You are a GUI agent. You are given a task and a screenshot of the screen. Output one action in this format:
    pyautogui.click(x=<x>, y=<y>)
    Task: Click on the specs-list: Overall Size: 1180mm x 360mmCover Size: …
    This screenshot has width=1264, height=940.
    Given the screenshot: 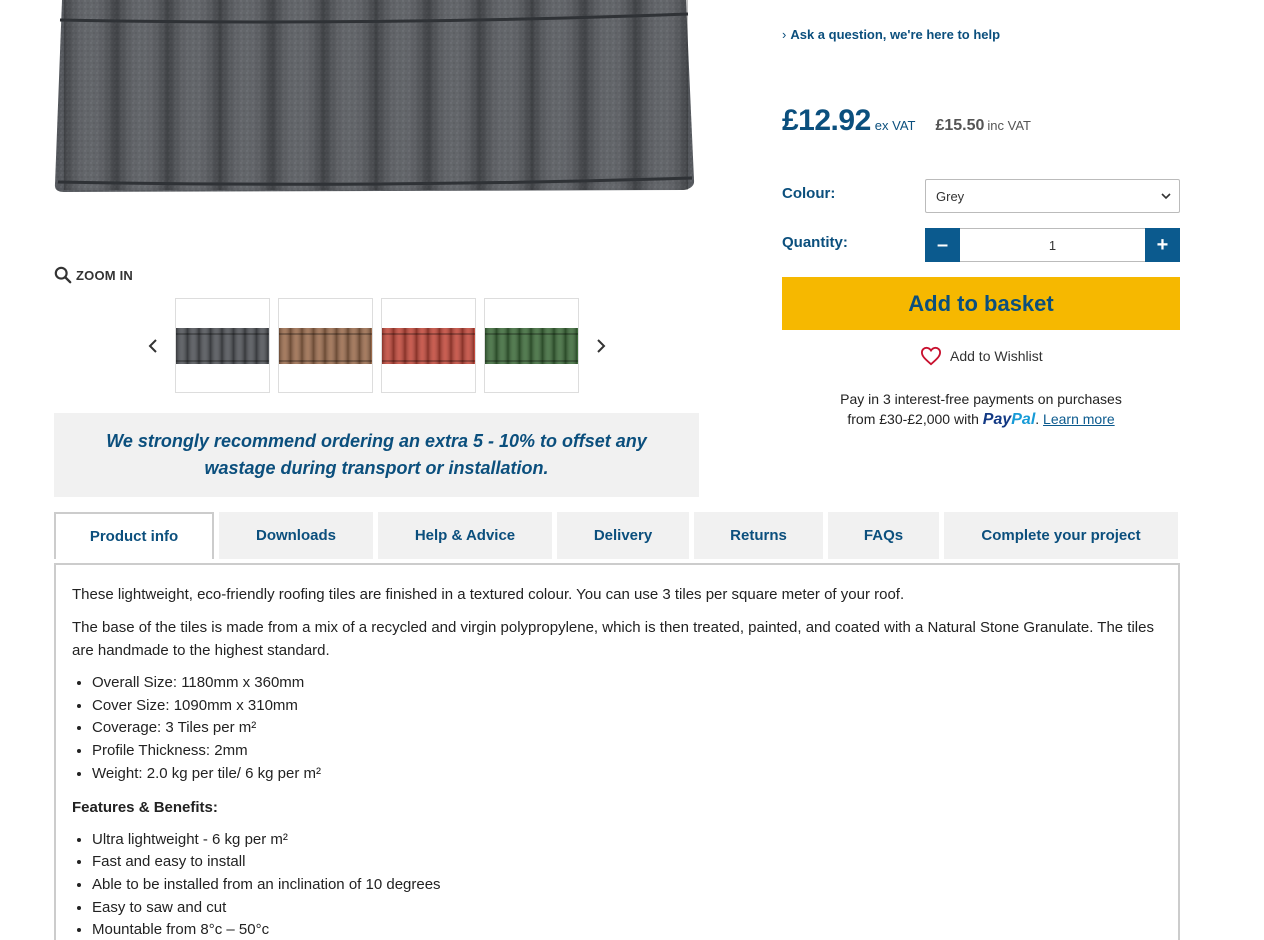 What is the action you would take?
    pyautogui.click(x=617, y=729)
    